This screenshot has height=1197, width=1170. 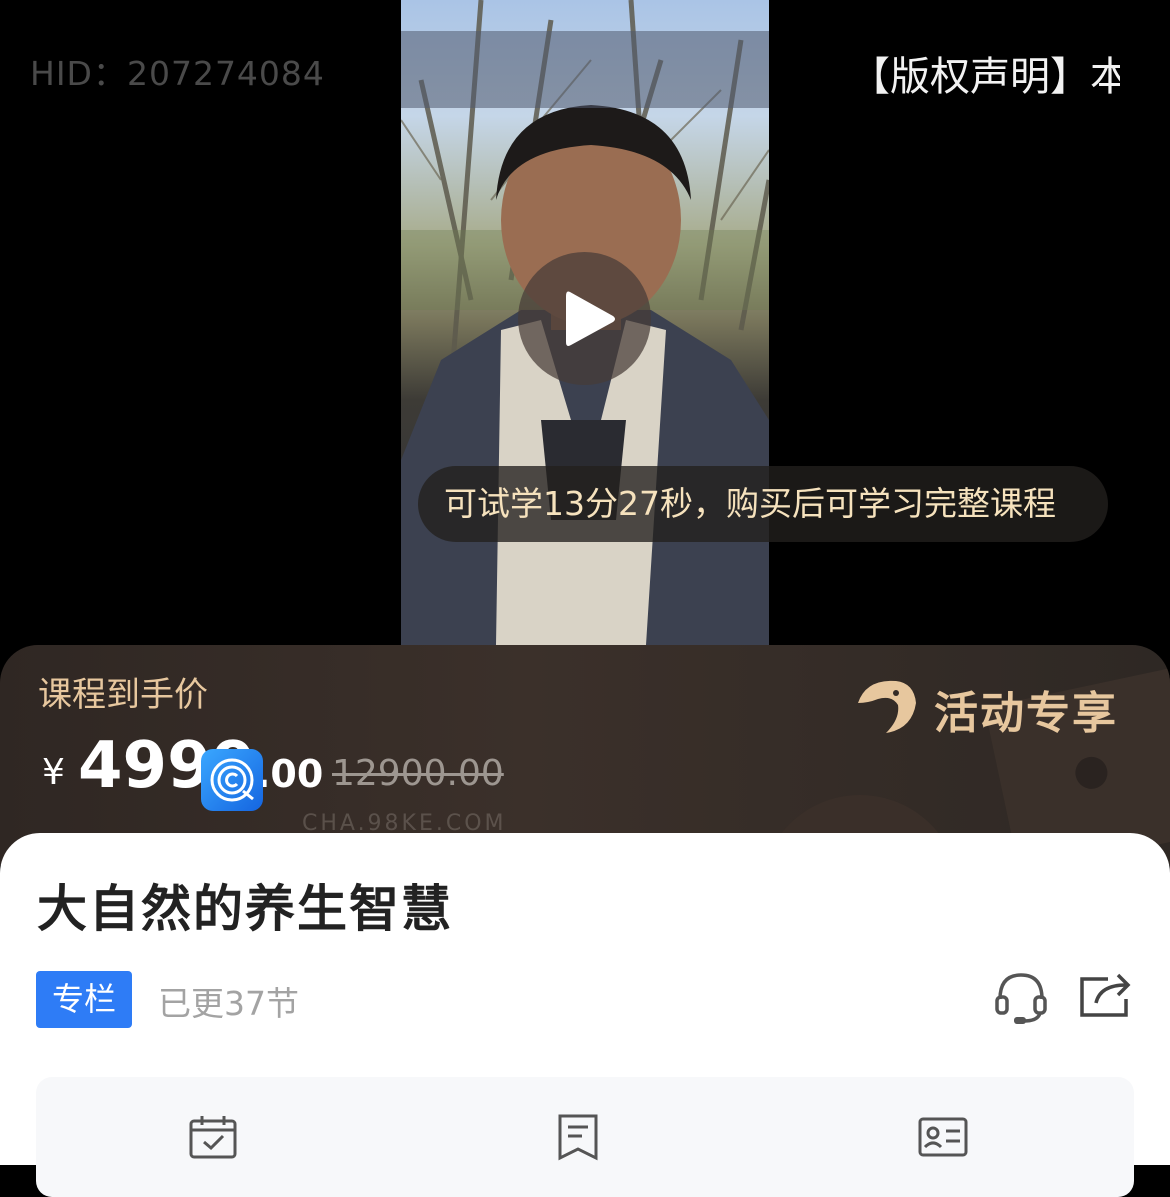 What do you see at coordinates (228, 1003) in the screenshot?
I see `update-count: 已更37节` at bounding box center [228, 1003].